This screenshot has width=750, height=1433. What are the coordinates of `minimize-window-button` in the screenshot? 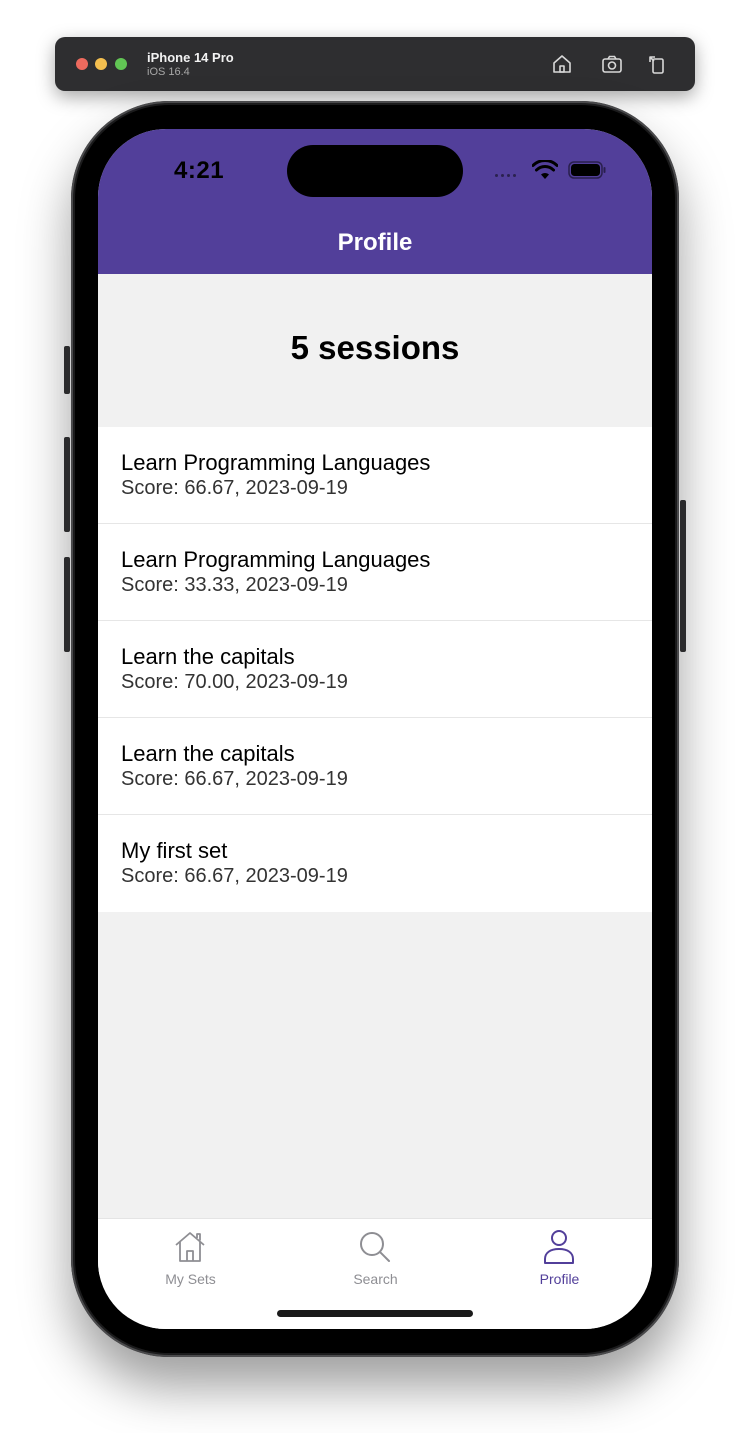 It's located at (101, 64).